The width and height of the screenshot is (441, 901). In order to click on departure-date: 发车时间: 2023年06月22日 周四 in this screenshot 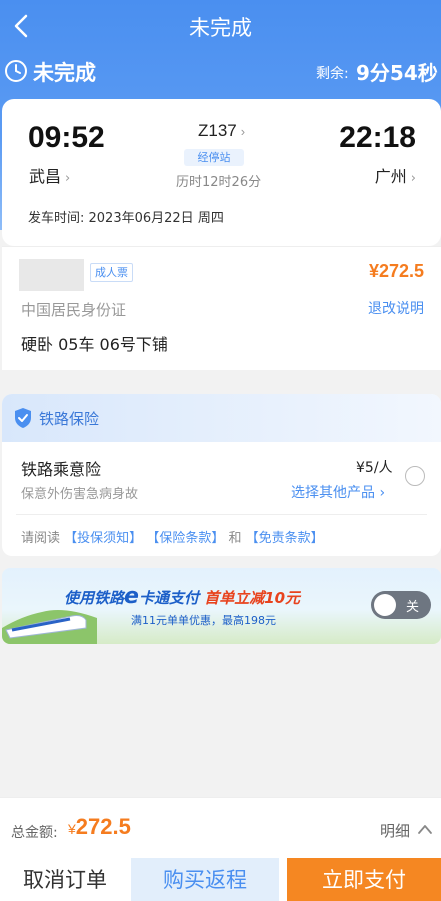, I will do `click(126, 218)`.